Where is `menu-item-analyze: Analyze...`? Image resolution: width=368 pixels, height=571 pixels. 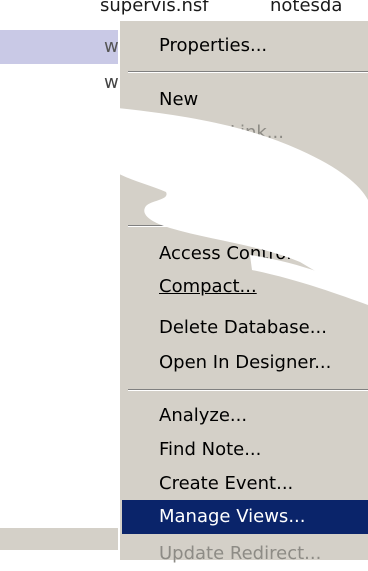
menu-item-analyze: Analyze... is located at coordinates (245, 416).